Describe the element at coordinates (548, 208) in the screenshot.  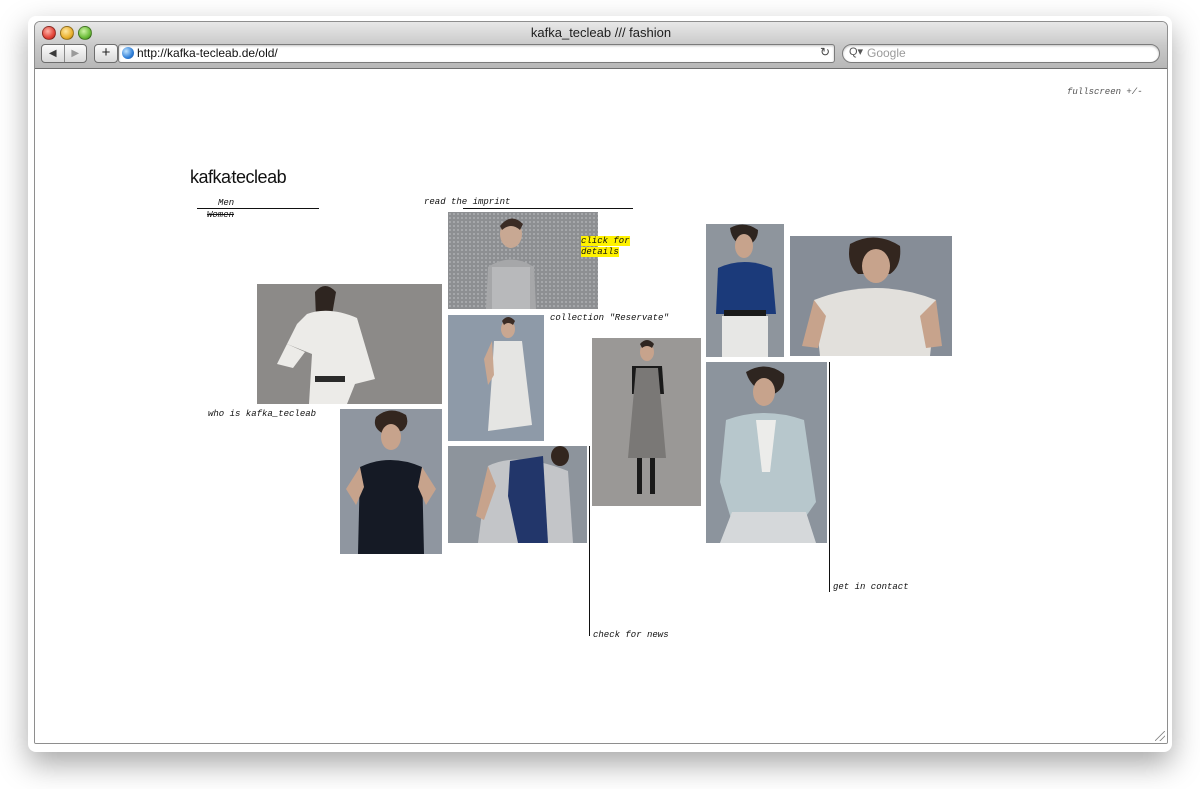
I see `imprint-underline` at that location.